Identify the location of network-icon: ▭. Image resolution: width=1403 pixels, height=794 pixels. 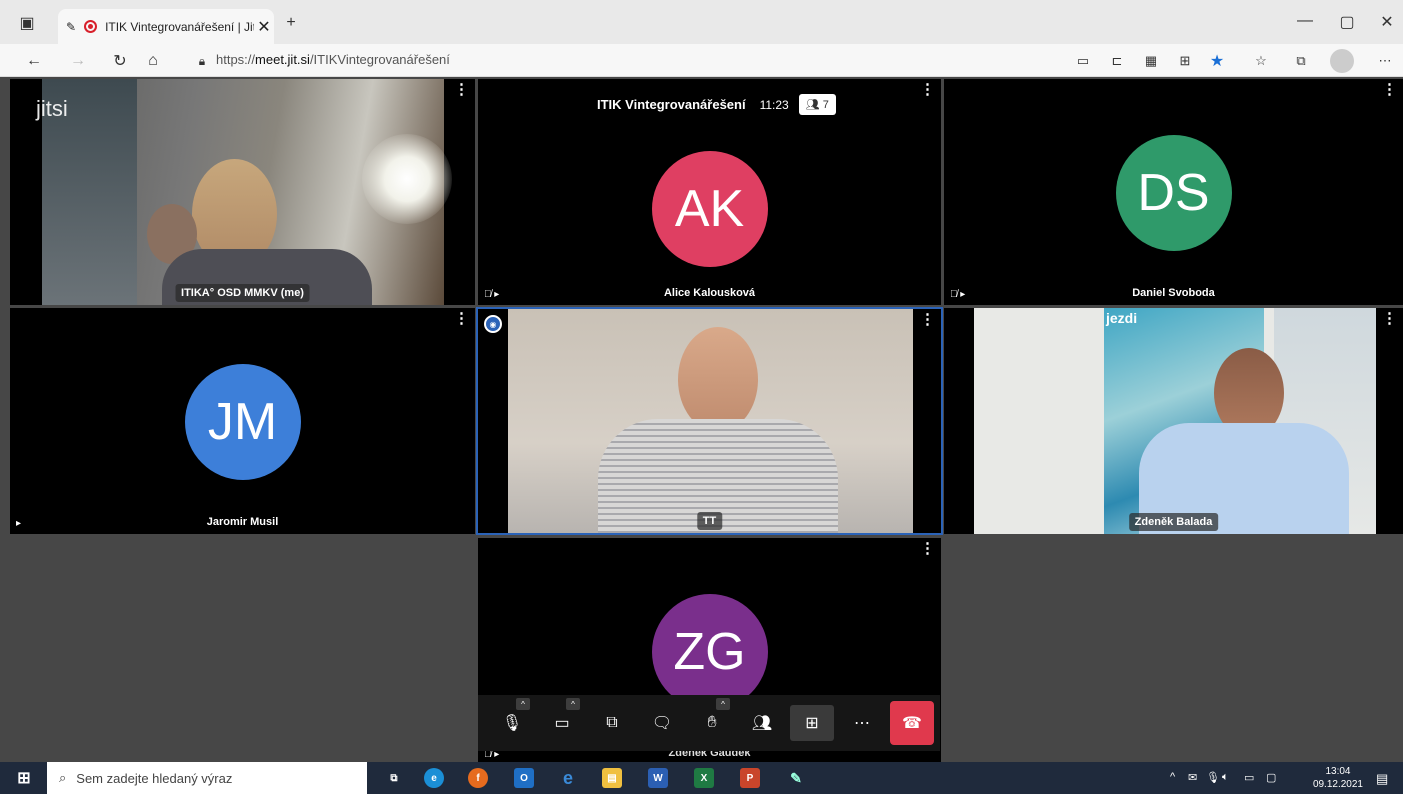
(1249, 777).